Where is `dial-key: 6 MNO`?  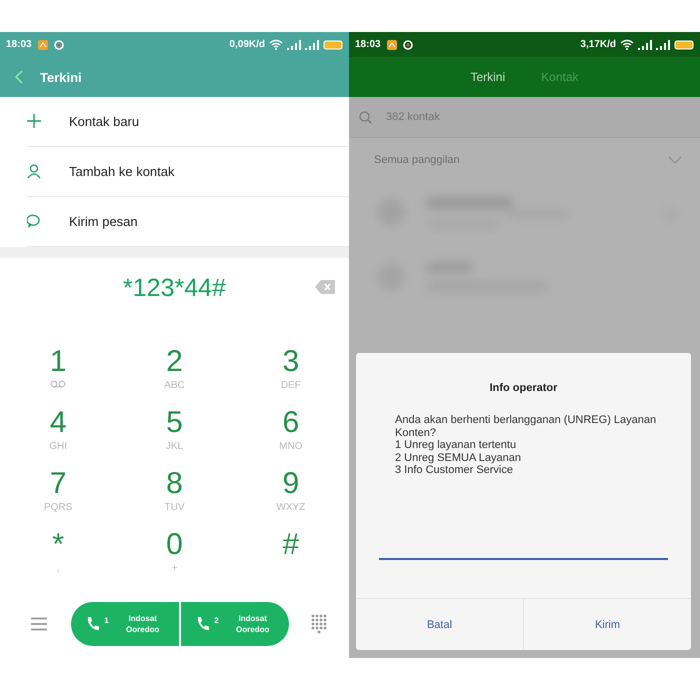
dial-key: 6 MNO is located at coordinates (290, 437).